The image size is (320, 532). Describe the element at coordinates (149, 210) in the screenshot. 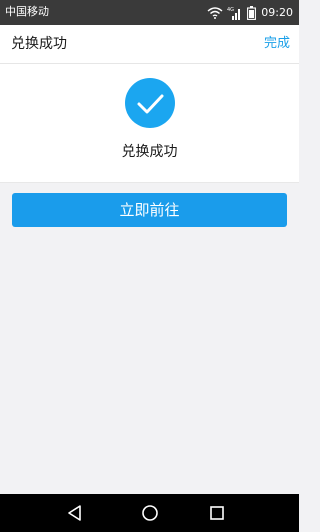

I see `go-now-button: 立即前往` at that location.